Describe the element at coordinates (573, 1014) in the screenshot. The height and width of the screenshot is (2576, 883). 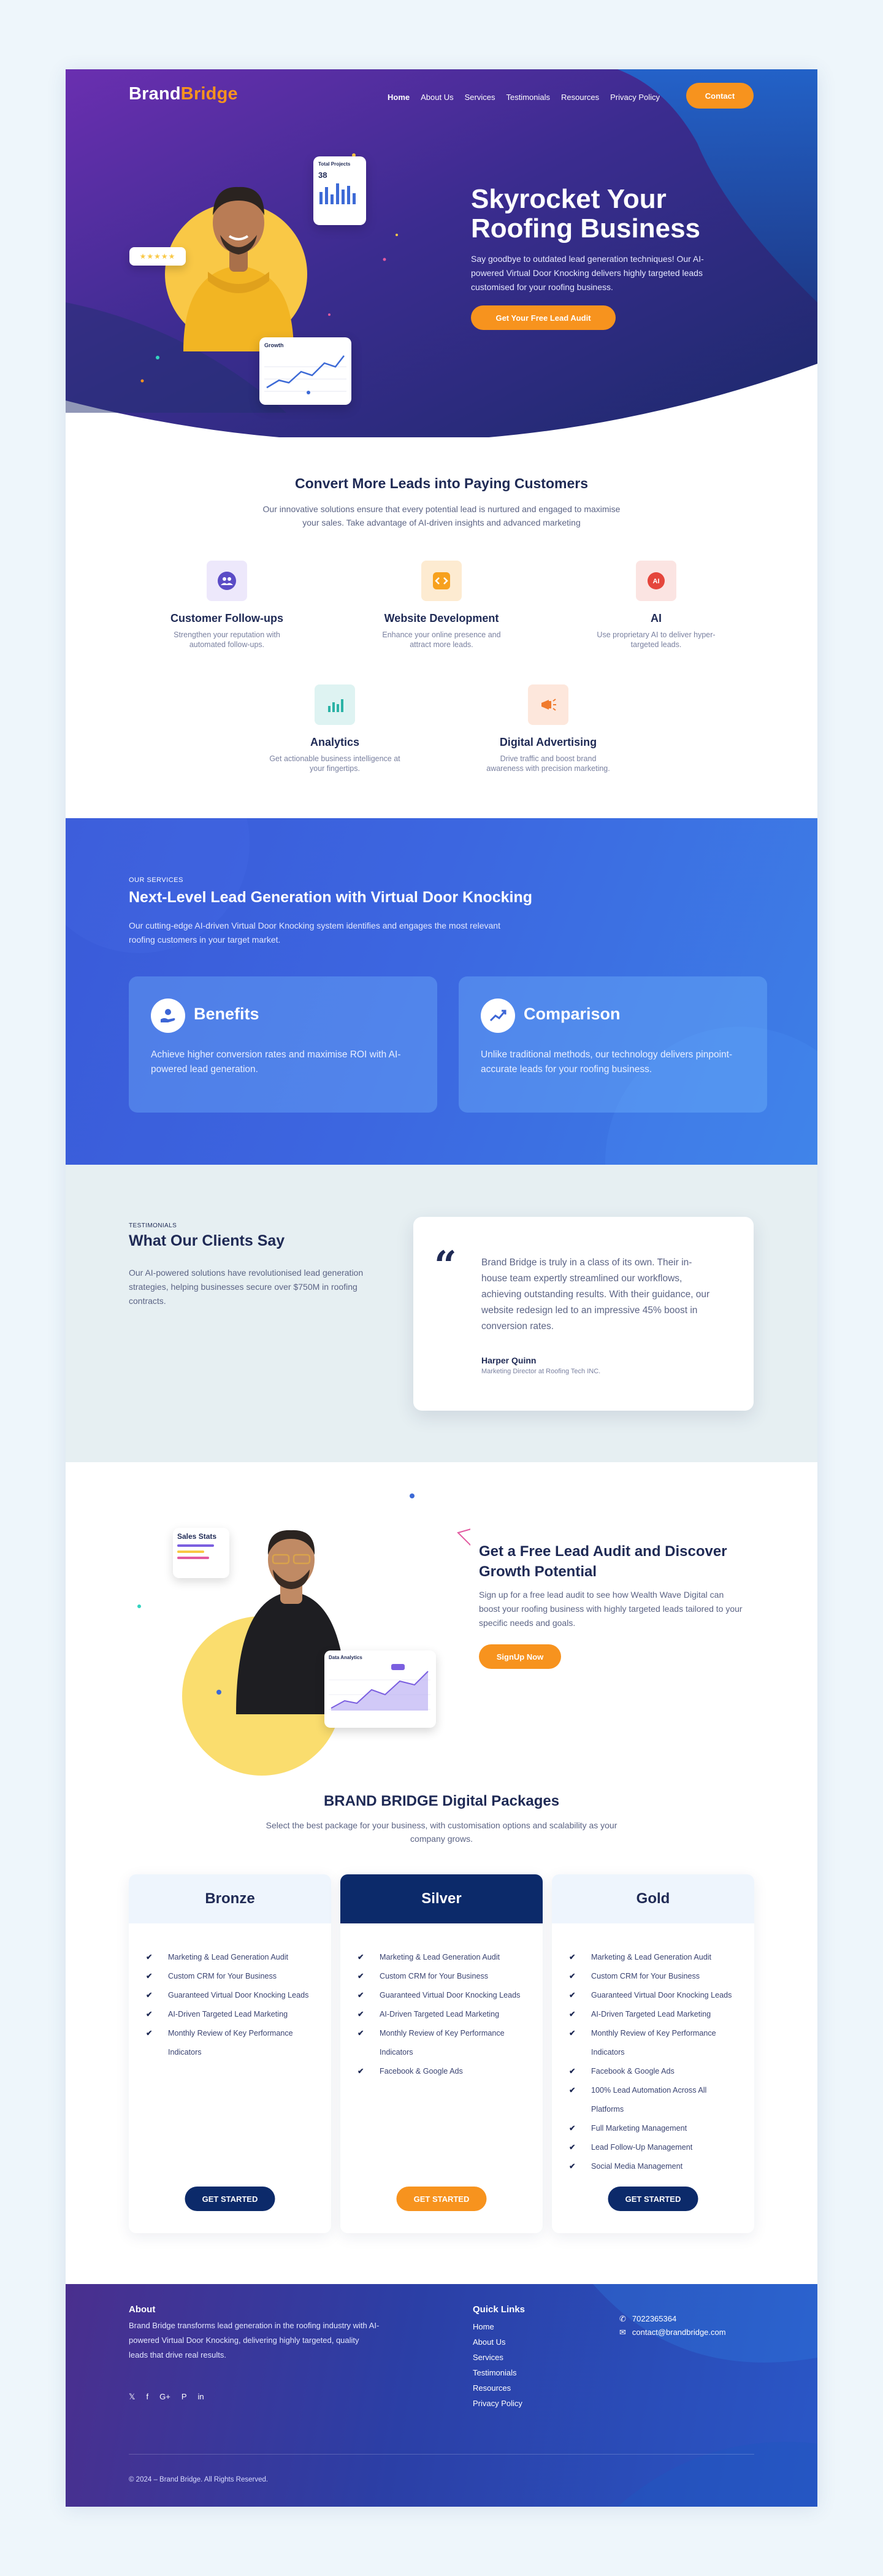
I see `comparison-title: Comparison` at that location.